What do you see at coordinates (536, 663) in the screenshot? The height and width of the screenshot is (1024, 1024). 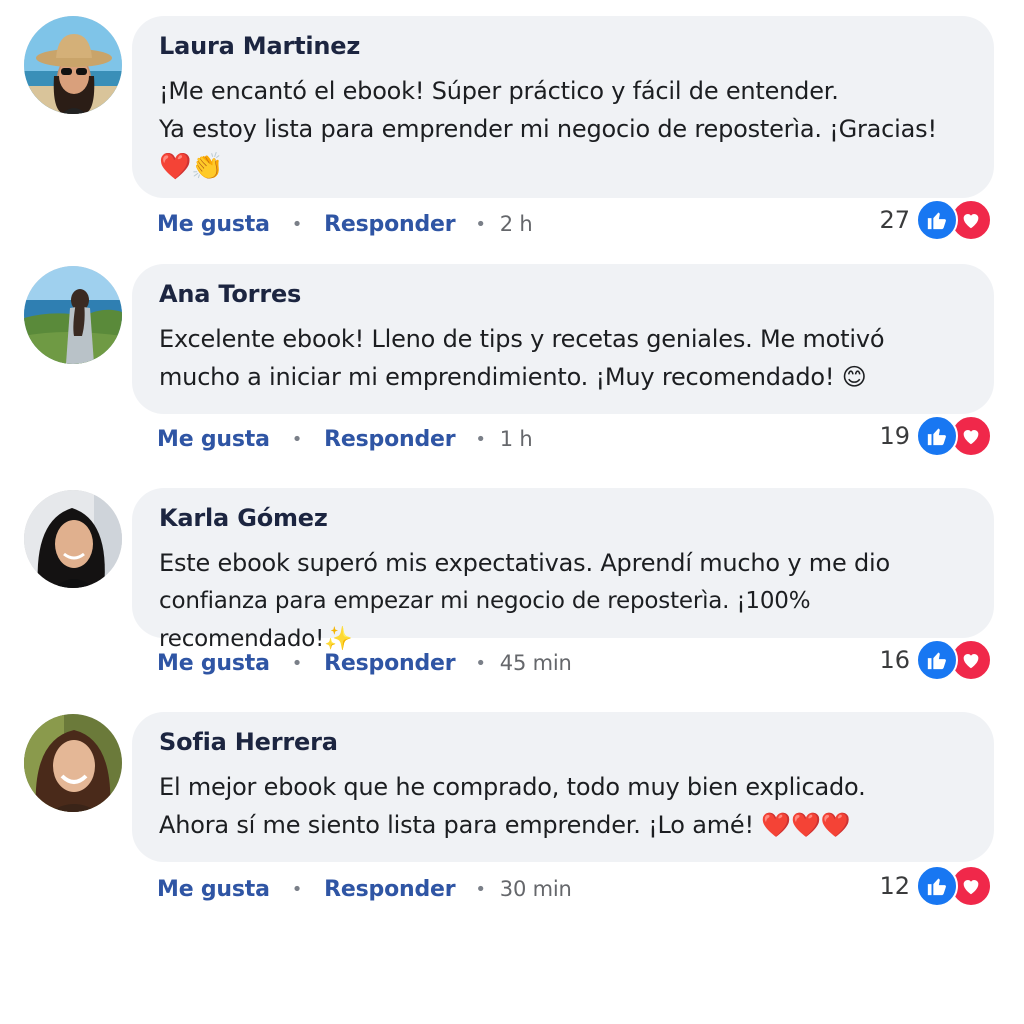 I see `comment-timestamp: 45 min` at bounding box center [536, 663].